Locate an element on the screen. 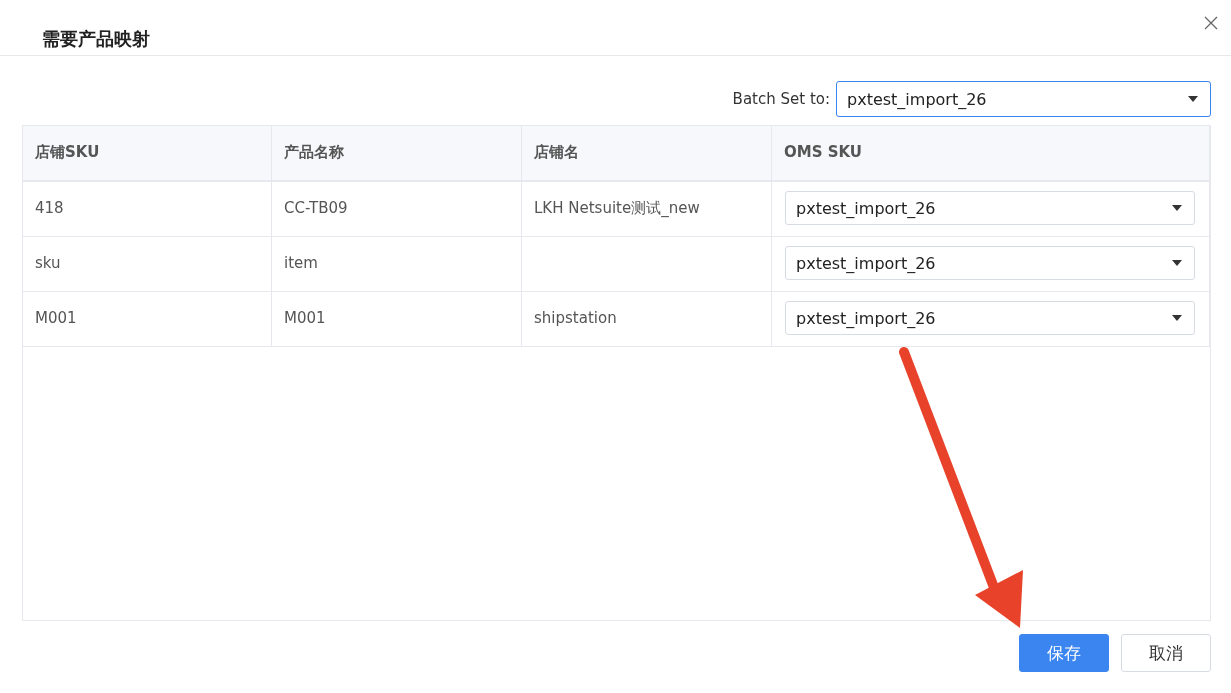  batch-set-label: Batch Set to: is located at coordinates (781, 99).